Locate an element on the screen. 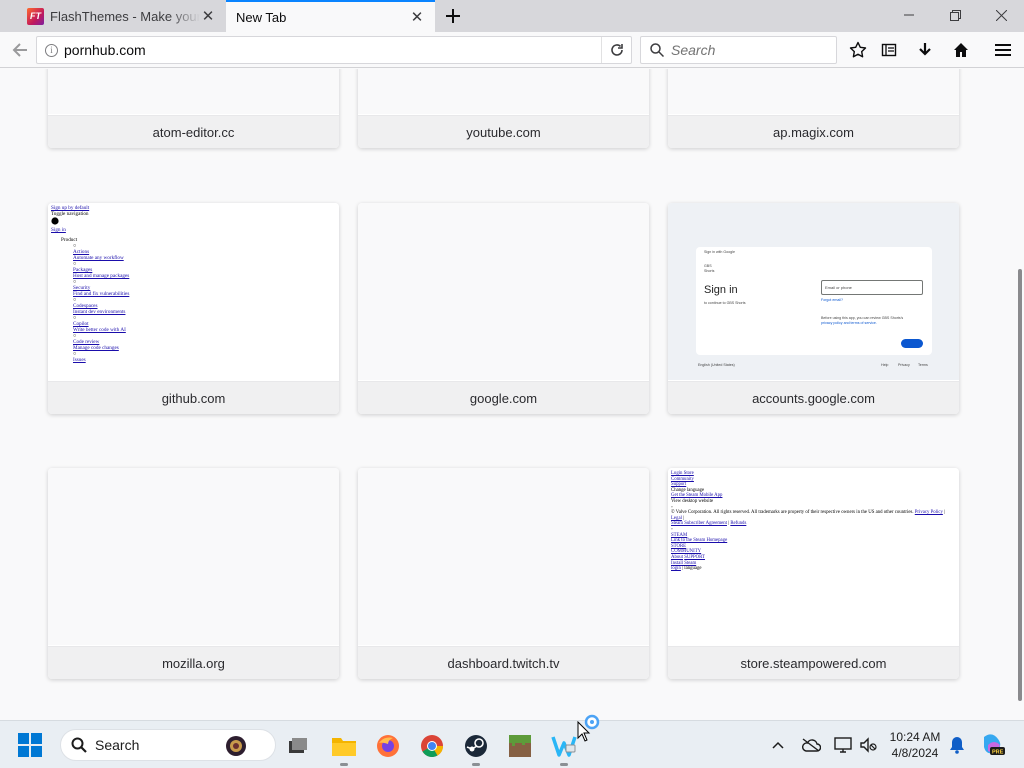  notifications-button is located at coordinates (957, 745).